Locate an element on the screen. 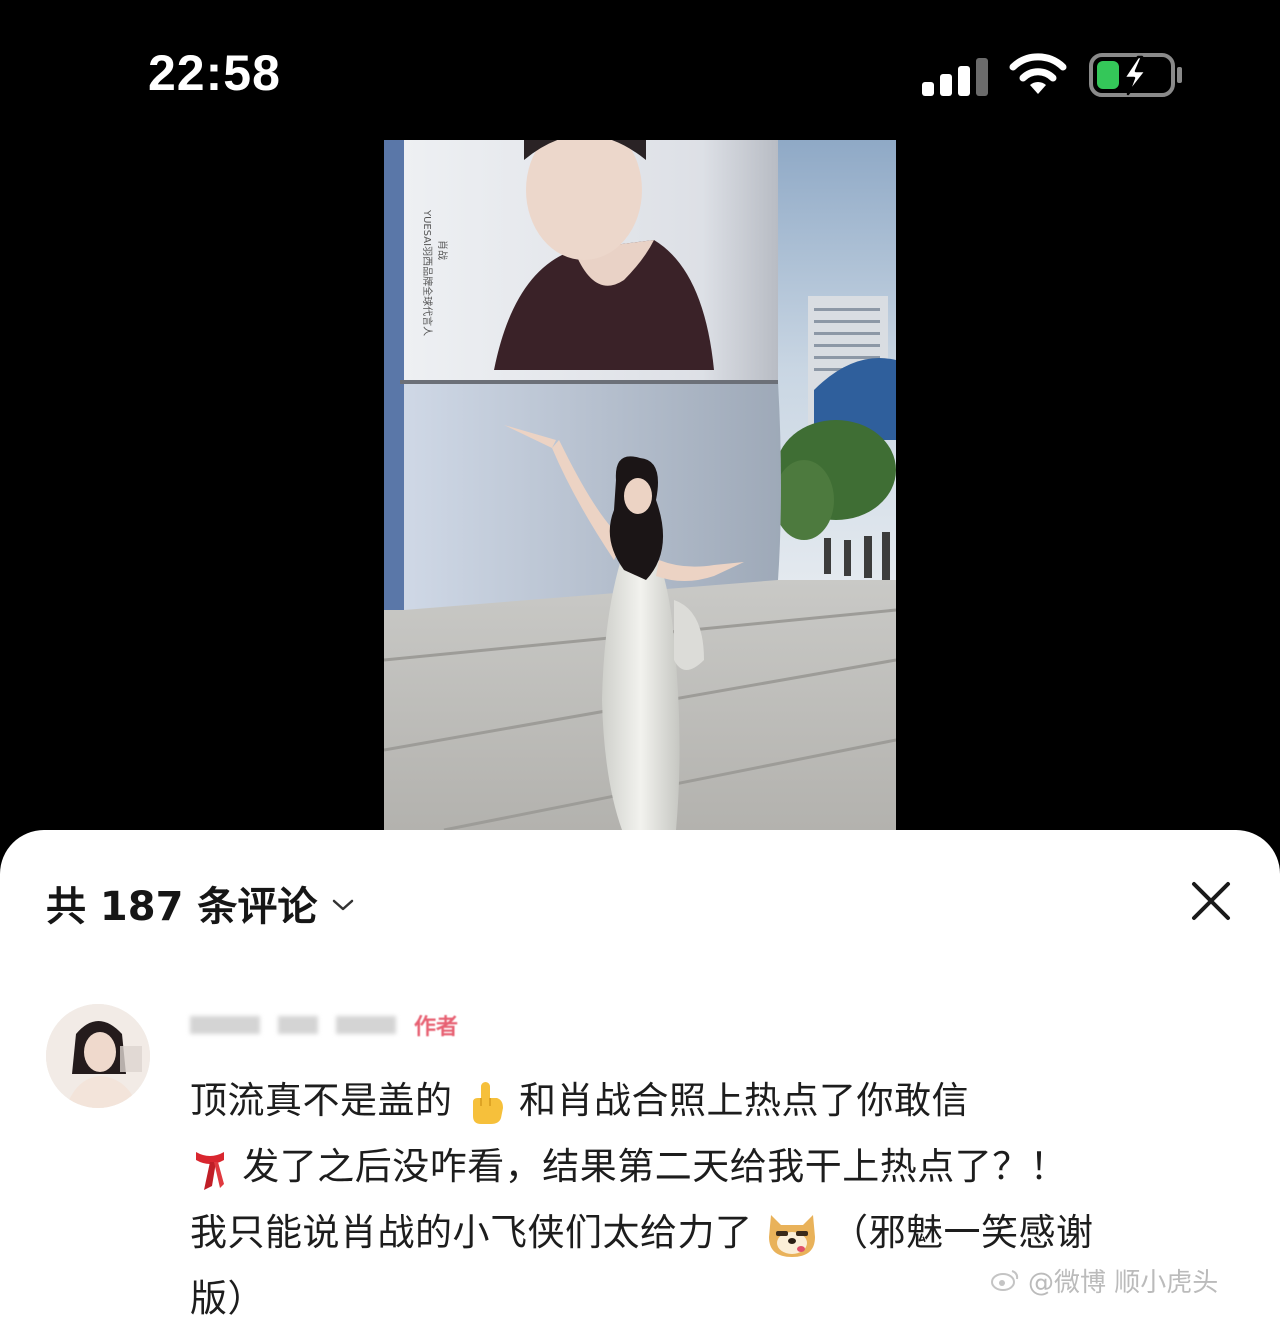  close-icon is located at coordinates (1211, 901).